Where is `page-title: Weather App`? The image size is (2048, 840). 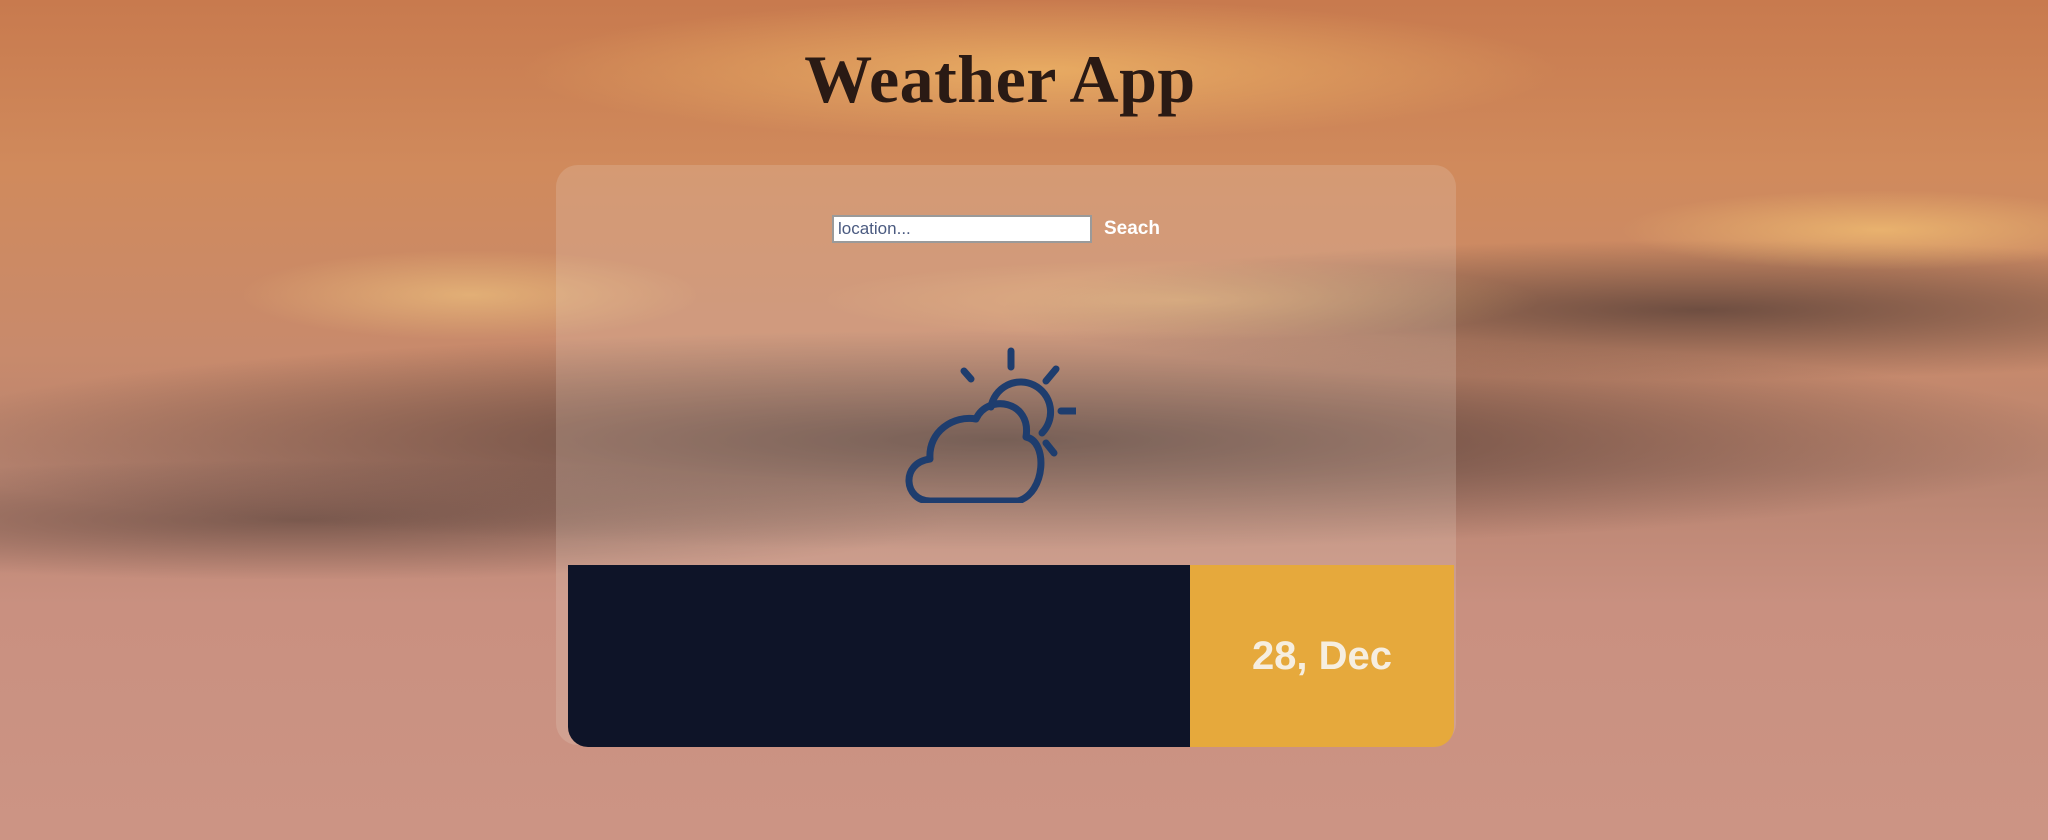
page-title: Weather App is located at coordinates (1000, 79).